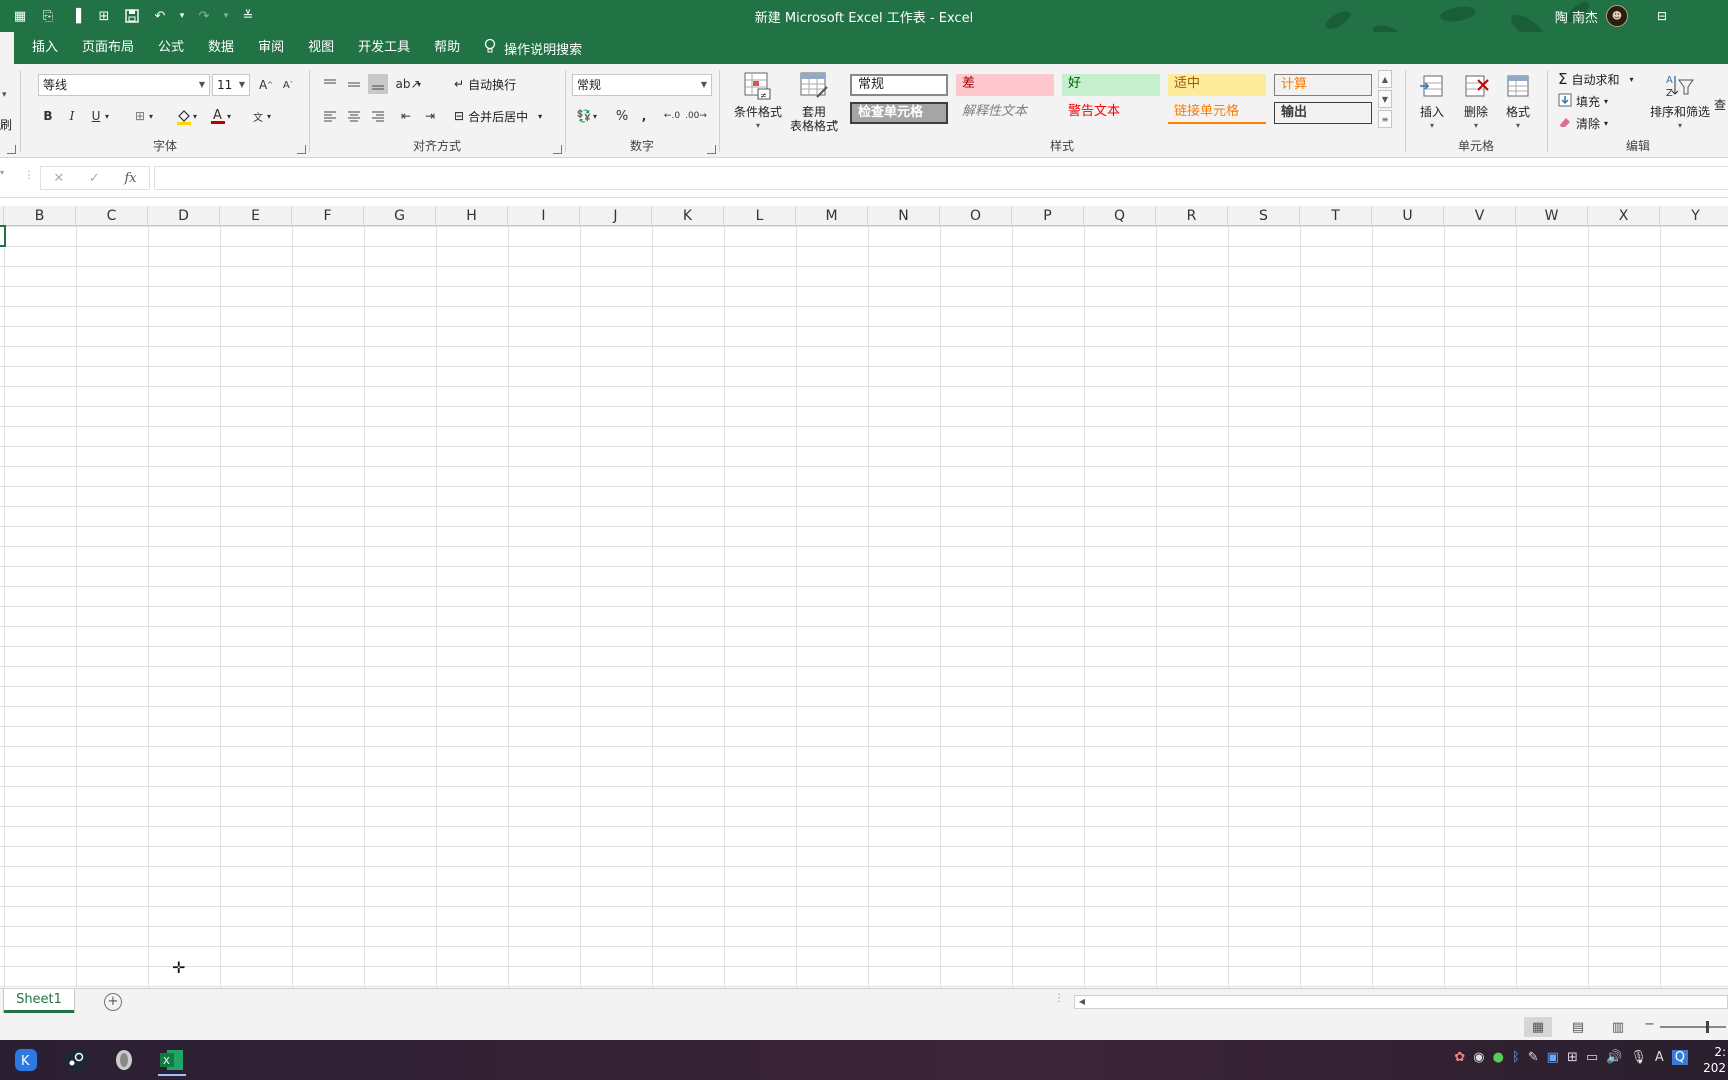  Describe the element at coordinates (672, 116) in the screenshot. I see `increase-decimal-icon: ←.0` at that location.